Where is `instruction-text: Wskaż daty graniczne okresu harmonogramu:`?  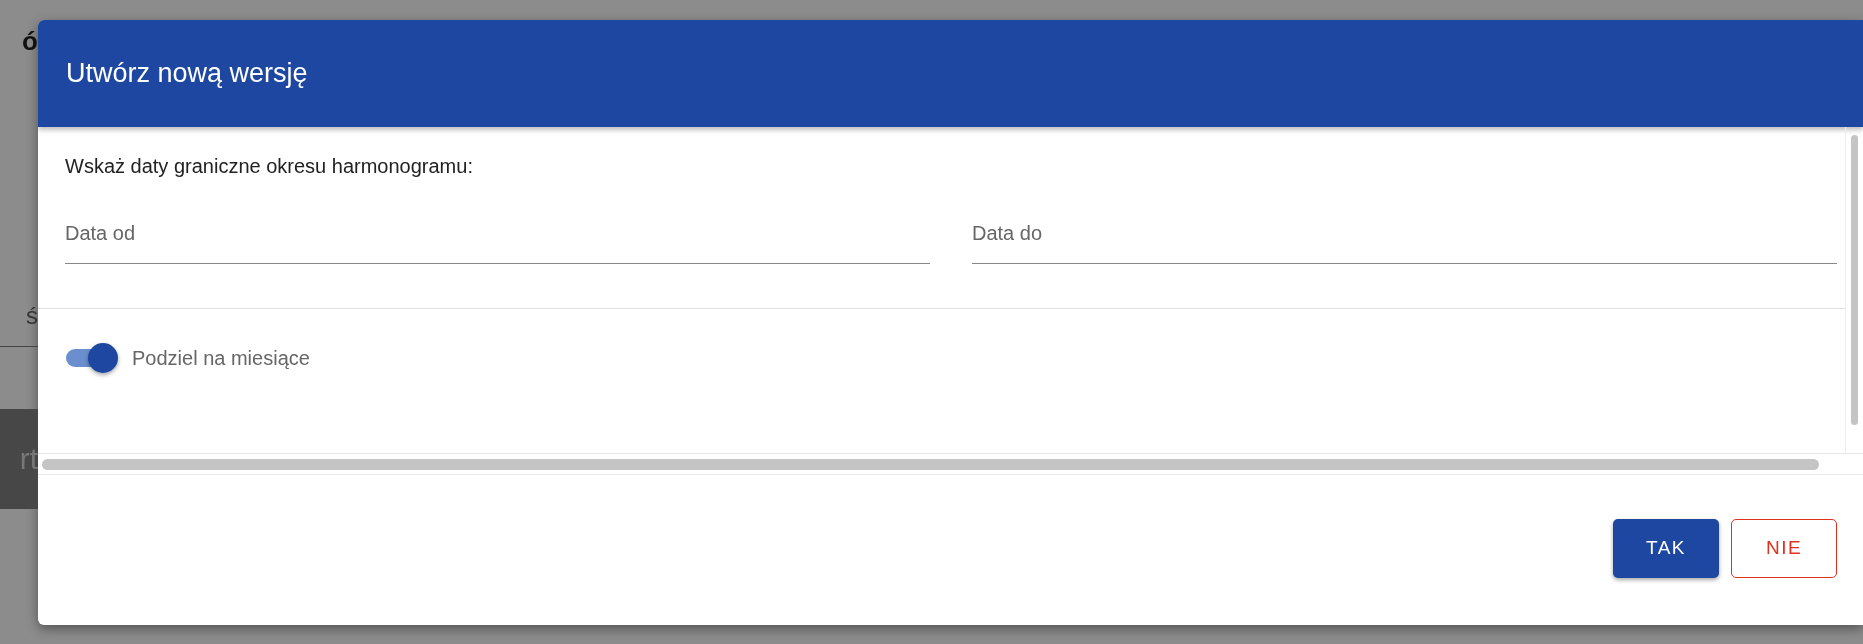
instruction-text: Wskaż daty graniczne okresu harmonogramu: is located at coordinates (269, 166).